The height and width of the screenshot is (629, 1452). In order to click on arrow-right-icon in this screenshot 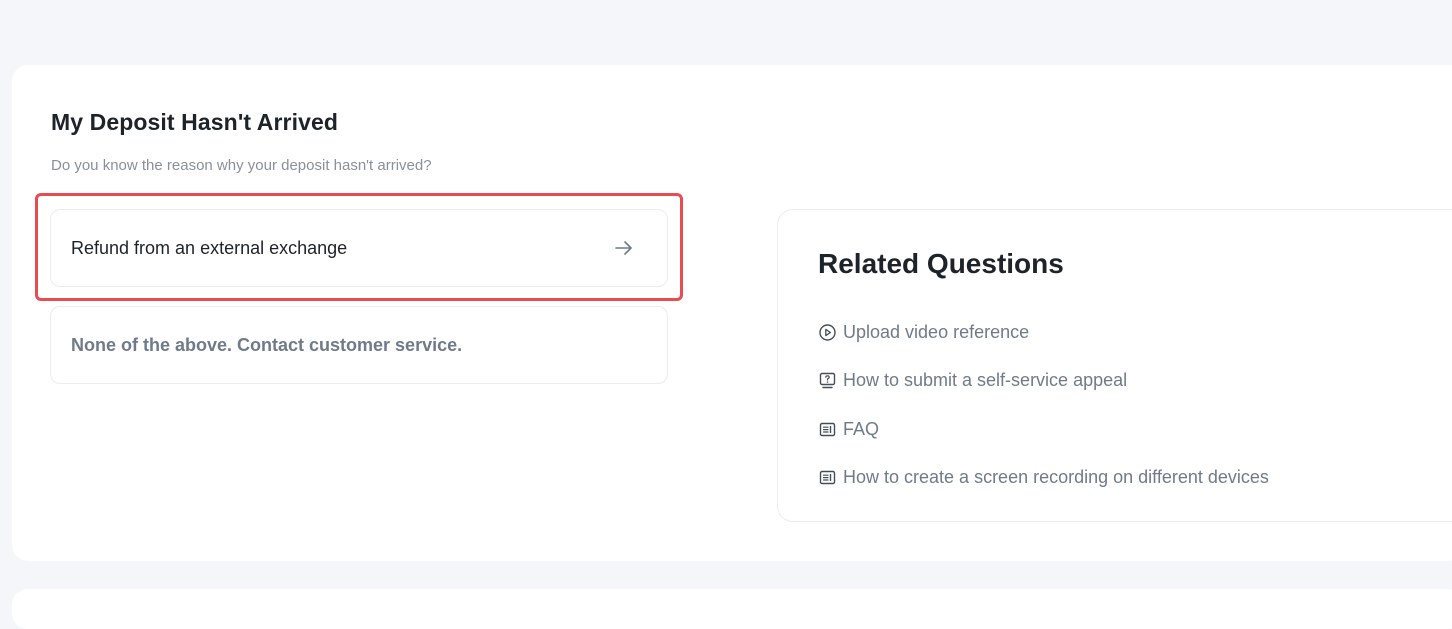, I will do `click(624, 248)`.